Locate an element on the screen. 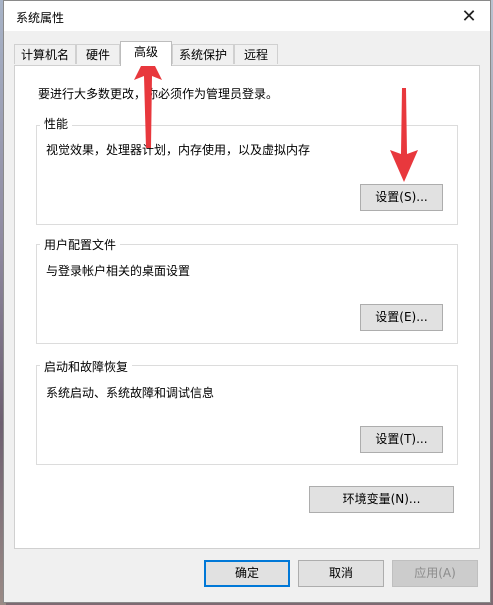 This screenshot has height=605, width=493. ok-button: 确定 is located at coordinates (247, 573).